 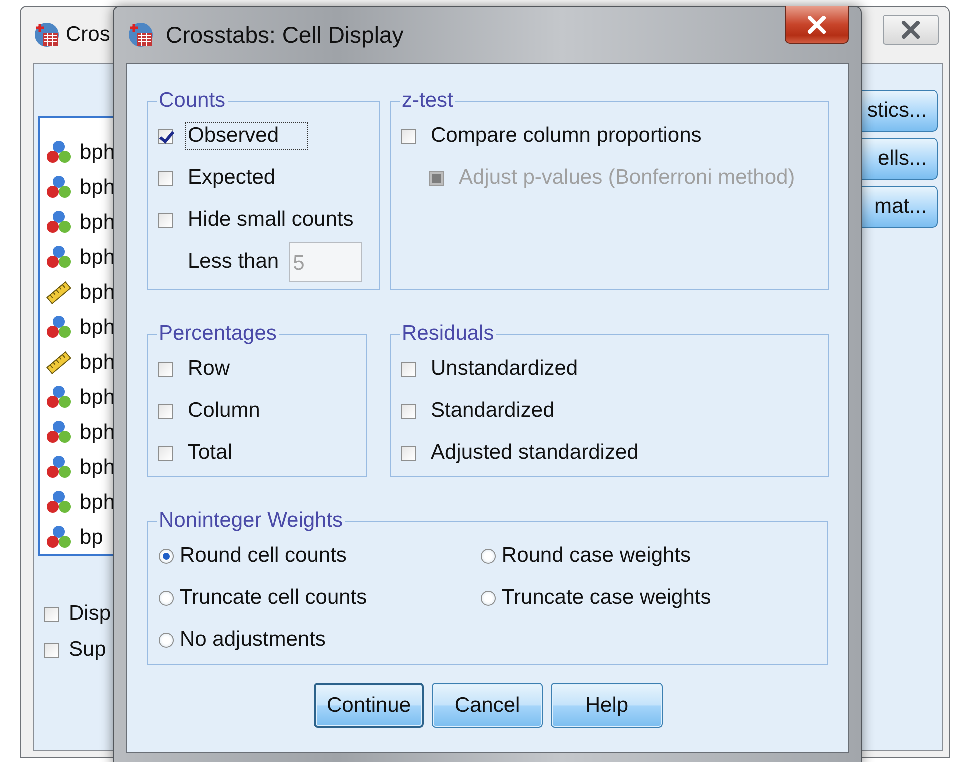 I want to click on checkbox-label: Row, so click(x=209, y=369).